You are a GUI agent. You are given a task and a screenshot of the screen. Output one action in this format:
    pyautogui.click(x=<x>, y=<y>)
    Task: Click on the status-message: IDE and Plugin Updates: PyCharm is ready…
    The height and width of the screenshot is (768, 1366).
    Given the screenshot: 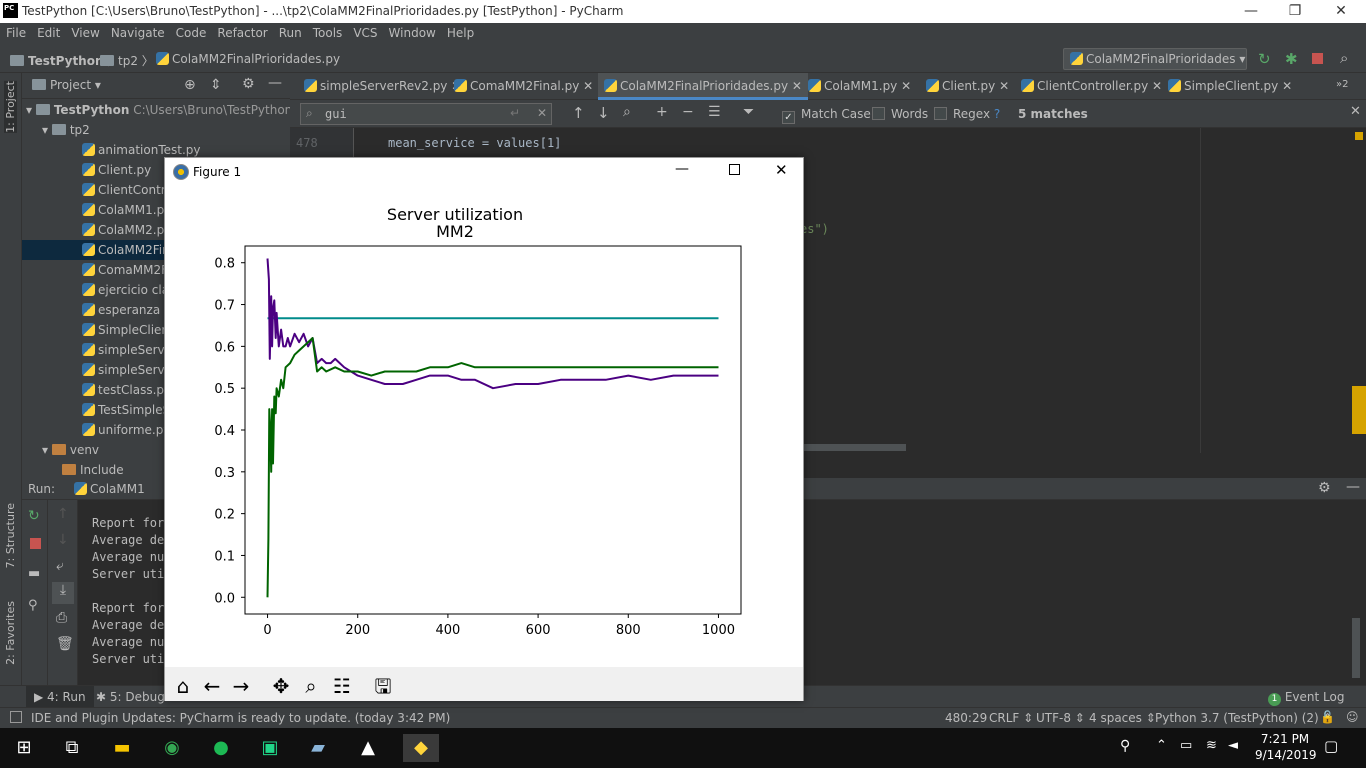 What is the action you would take?
    pyautogui.click(x=240, y=718)
    